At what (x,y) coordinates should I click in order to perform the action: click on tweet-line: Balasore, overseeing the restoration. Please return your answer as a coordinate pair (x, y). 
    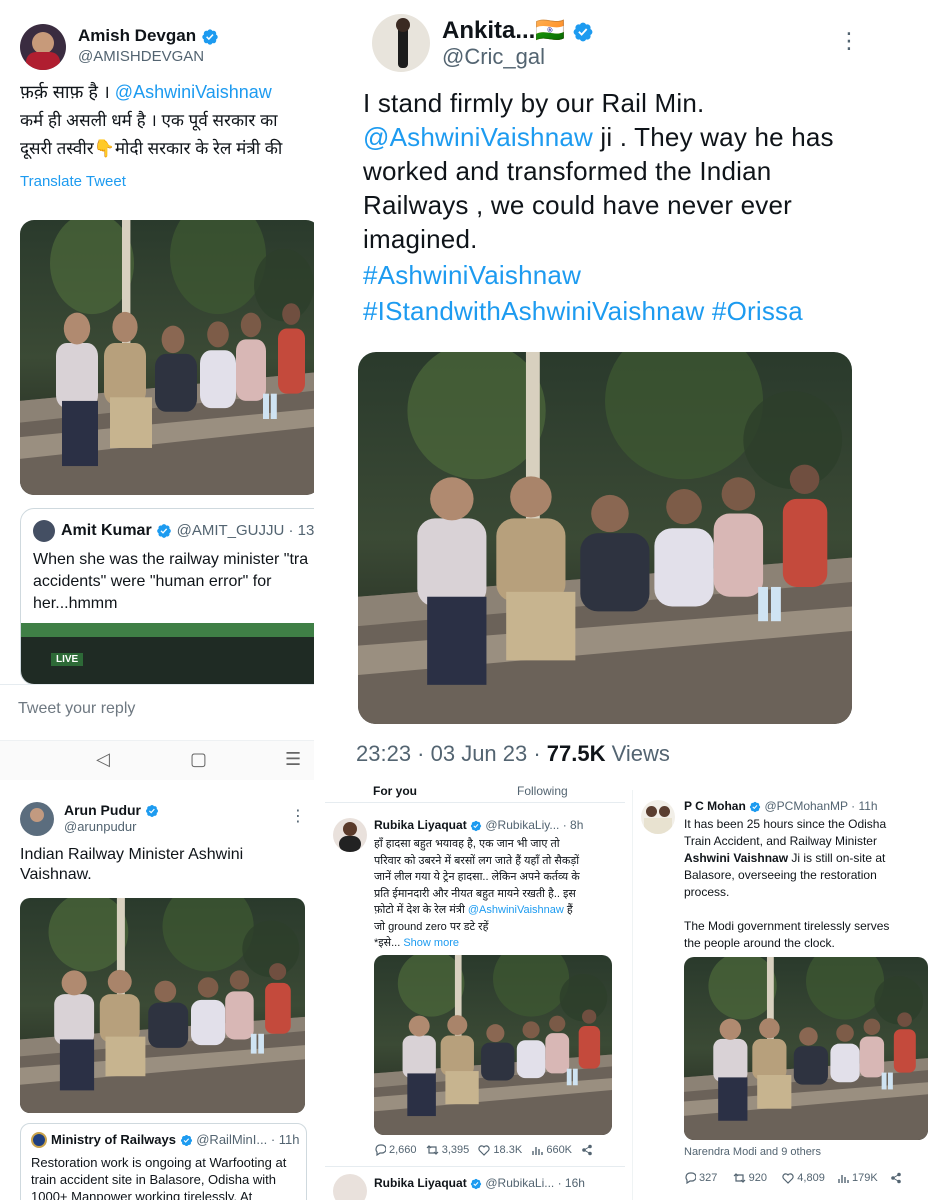
    Looking at the image, I should click on (780, 875).